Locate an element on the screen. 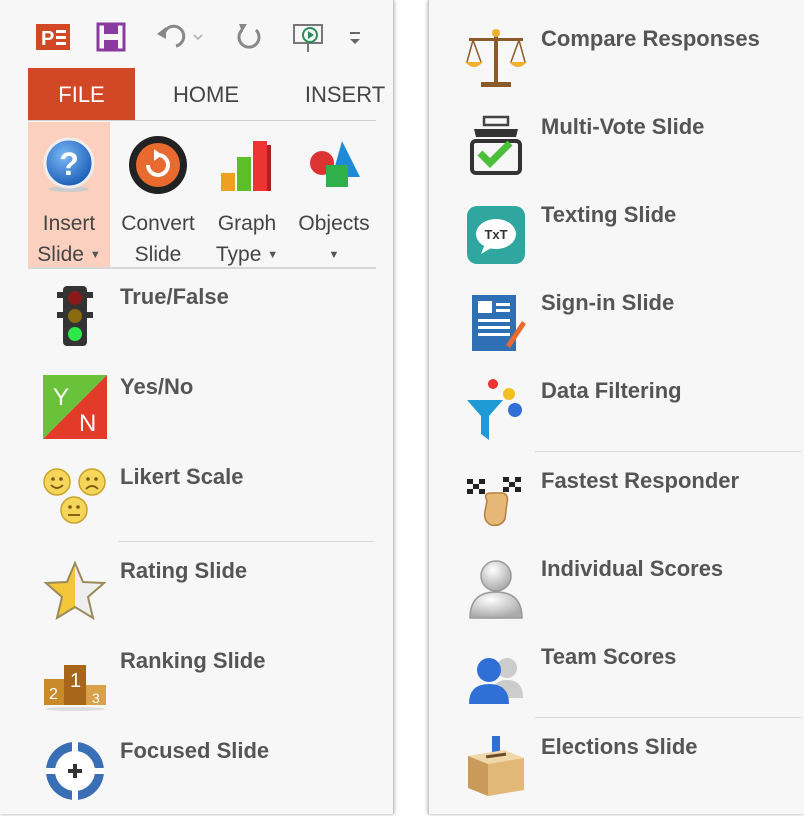 The width and height of the screenshot is (804, 816). menu-item-label: Ranking Slide is located at coordinates (193, 660).